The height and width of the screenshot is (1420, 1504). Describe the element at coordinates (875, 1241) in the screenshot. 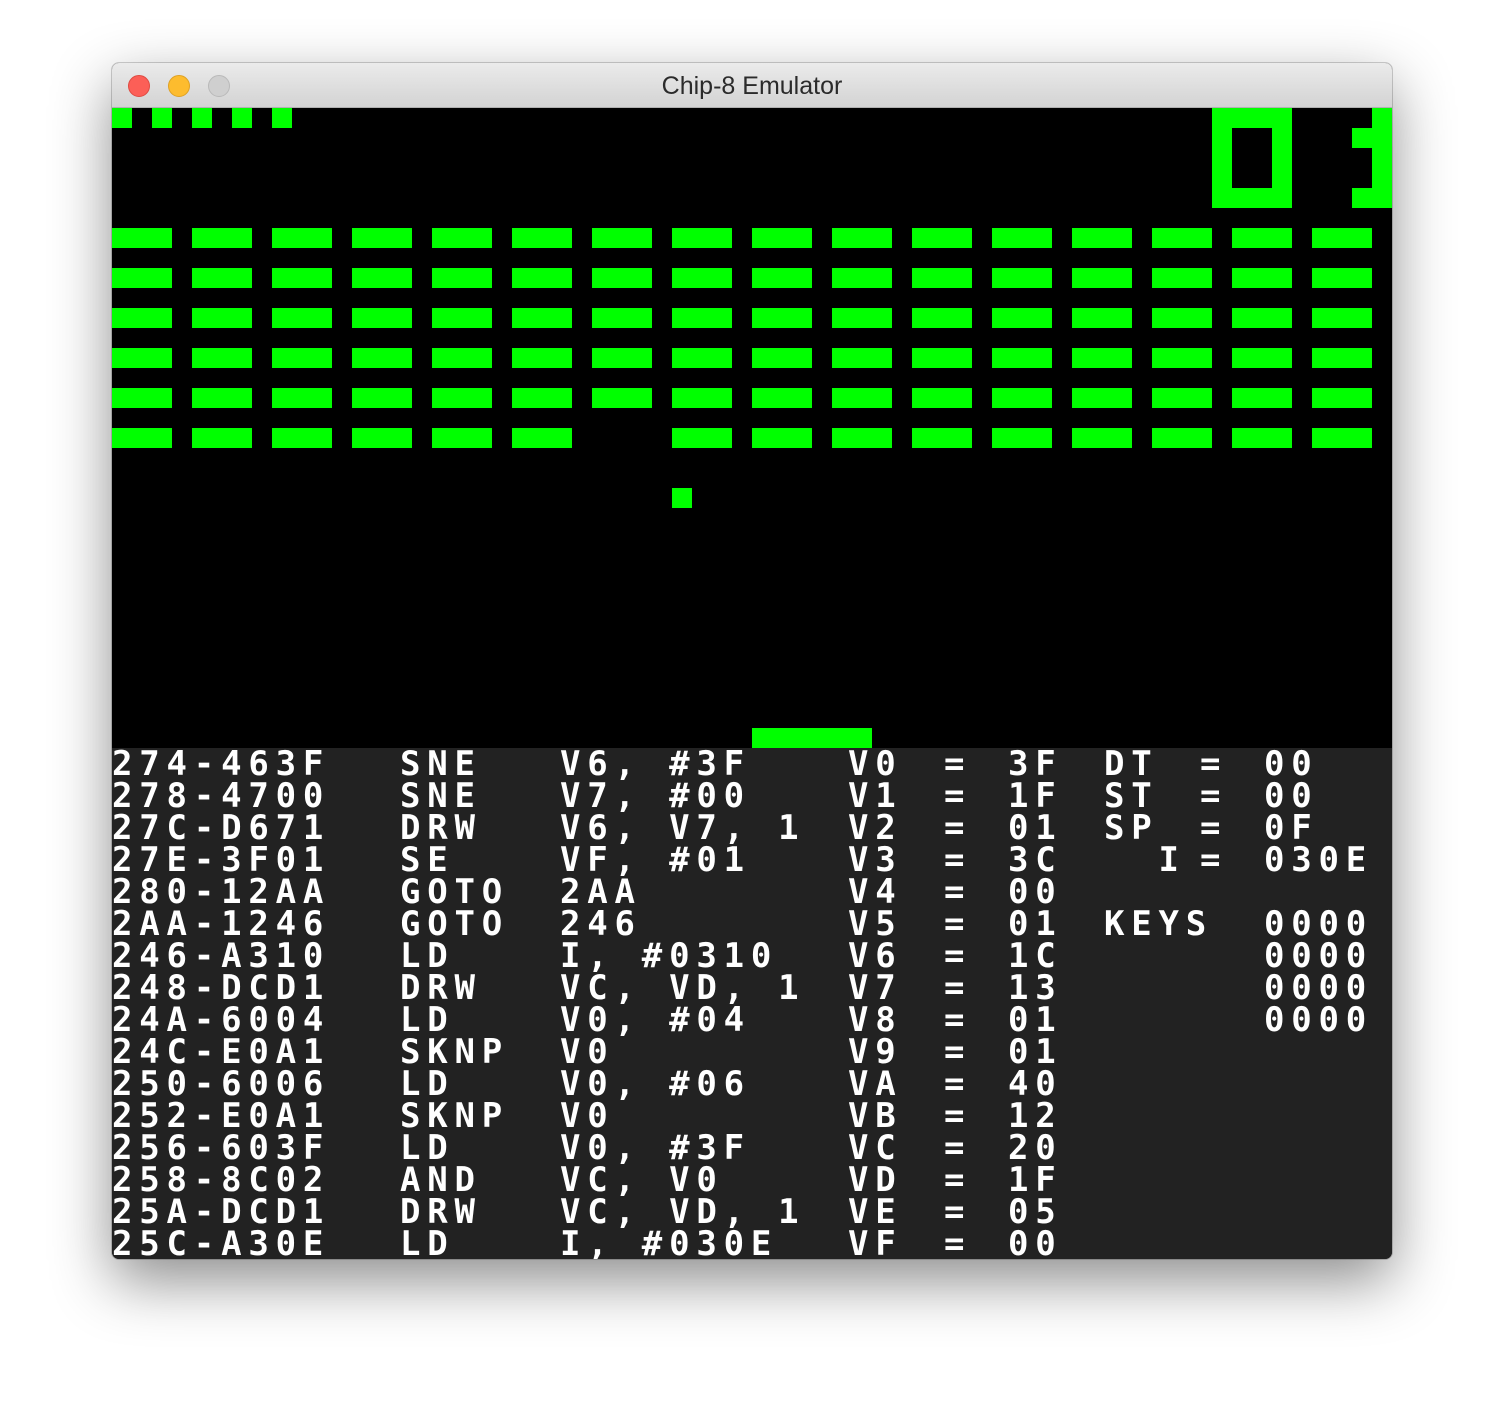

I see `register-name: VF` at that location.